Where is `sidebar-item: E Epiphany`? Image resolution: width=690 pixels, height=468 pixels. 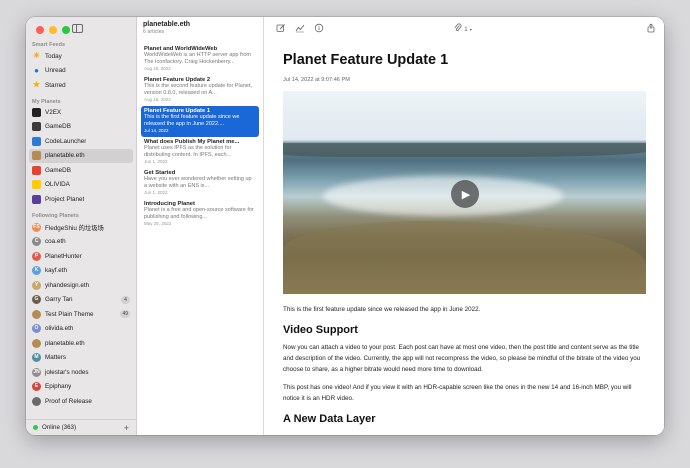 sidebar-item: E Epiphany is located at coordinates (81, 387).